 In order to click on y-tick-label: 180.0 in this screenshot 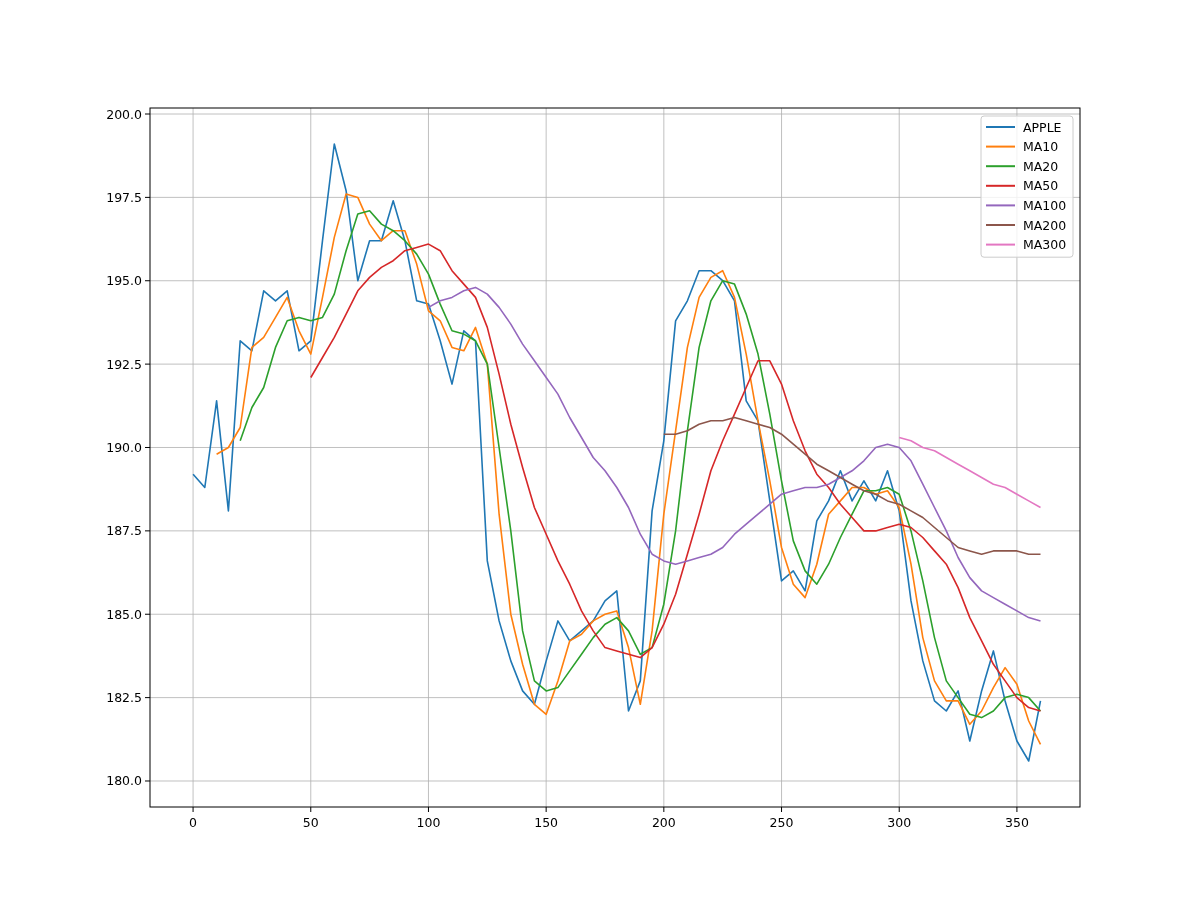, I will do `click(124, 781)`.